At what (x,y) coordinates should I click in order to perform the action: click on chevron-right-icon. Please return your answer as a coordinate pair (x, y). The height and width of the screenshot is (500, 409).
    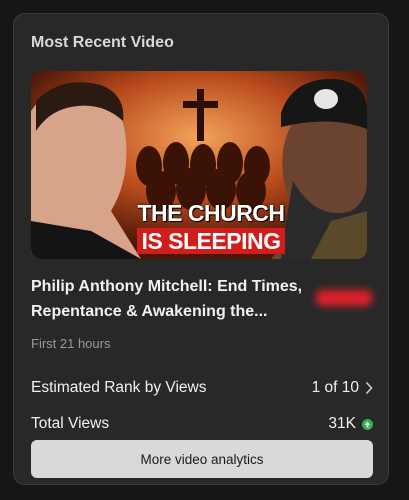
    Looking at the image, I should click on (369, 388).